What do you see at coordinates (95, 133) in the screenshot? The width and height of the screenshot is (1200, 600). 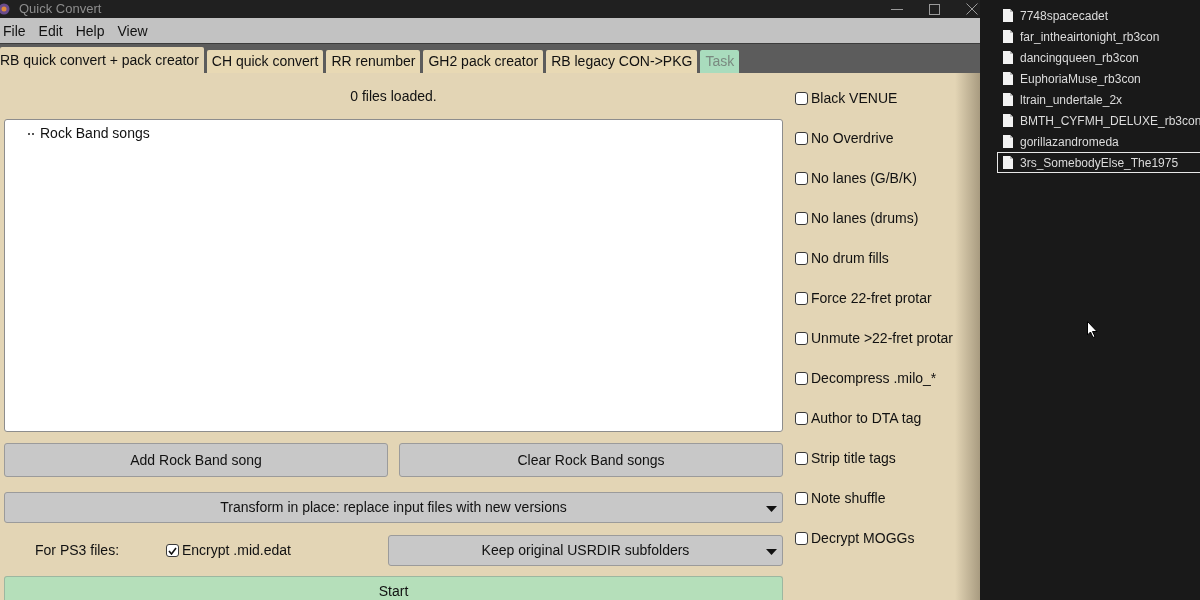 I see `tree-node: Rock Band songs` at bounding box center [95, 133].